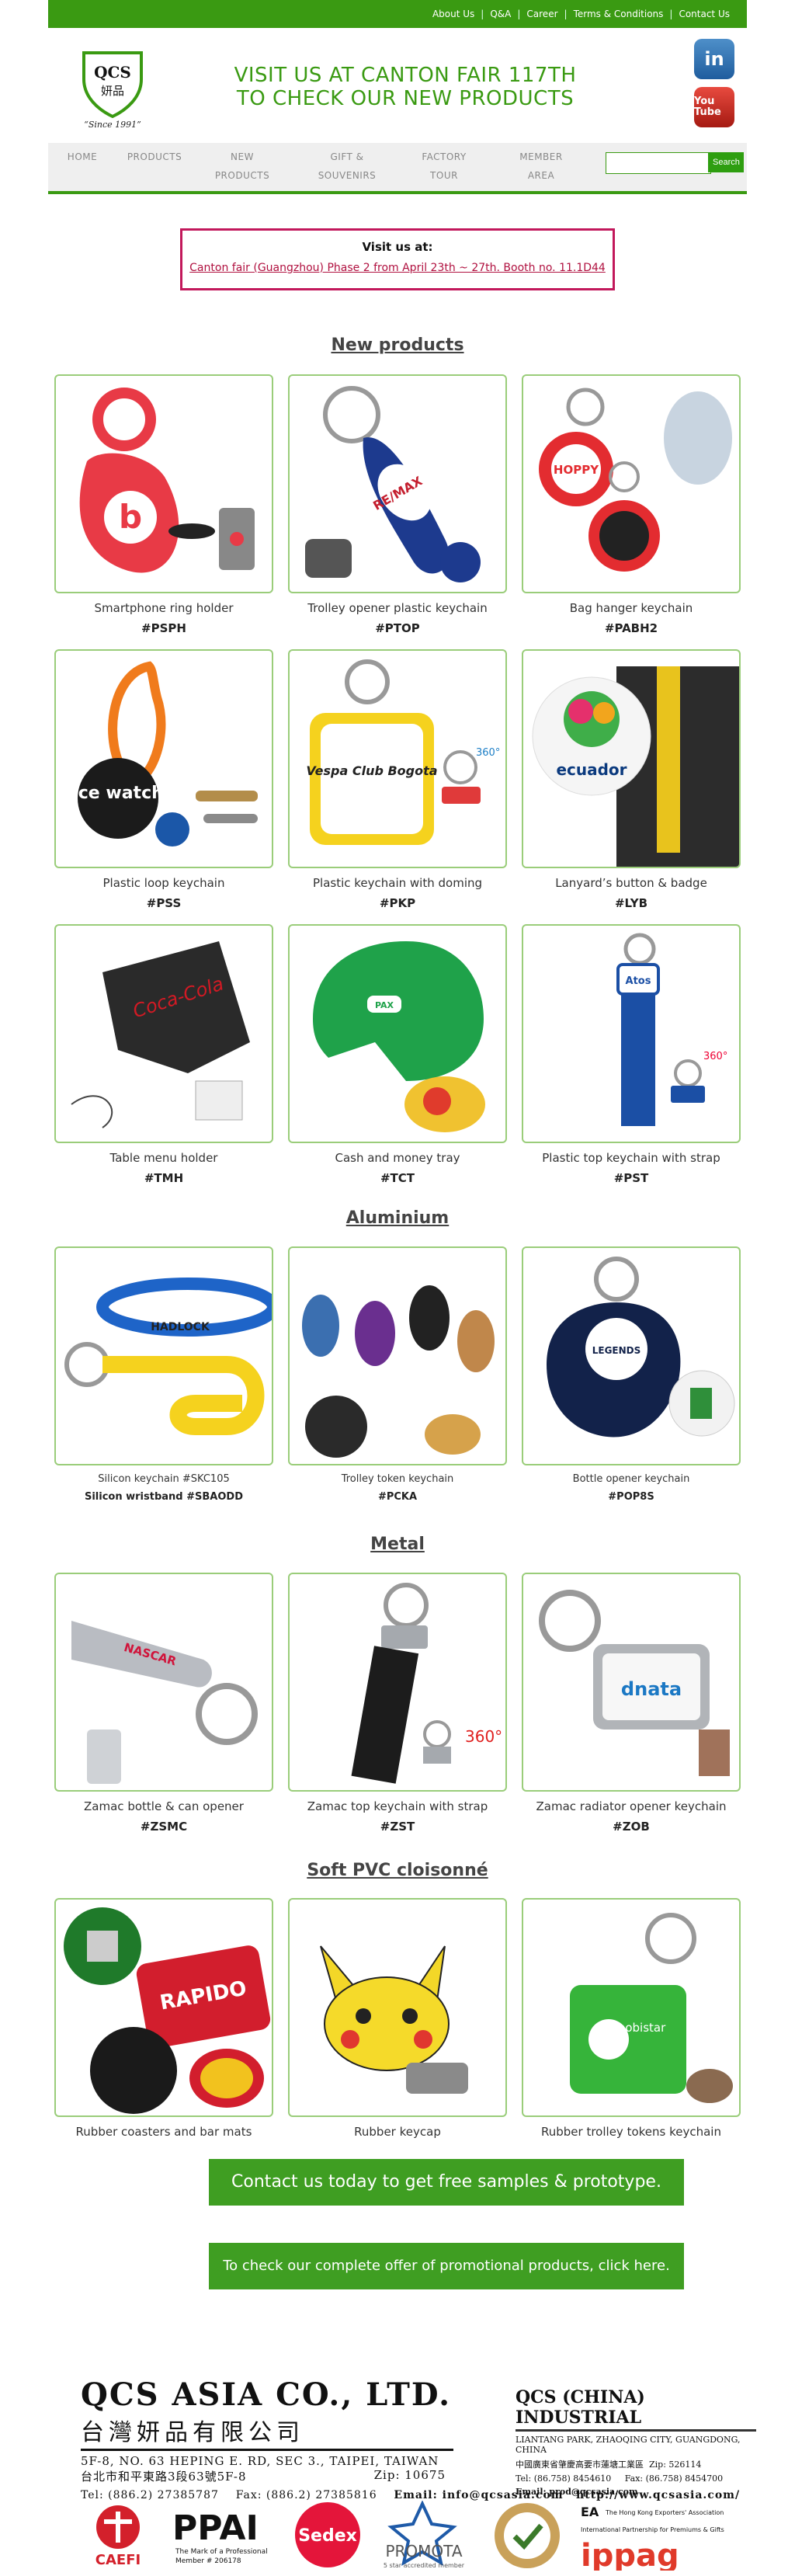  Describe the element at coordinates (631, 1033) in the screenshot. I see `product-image: Atos 360°` at that location.